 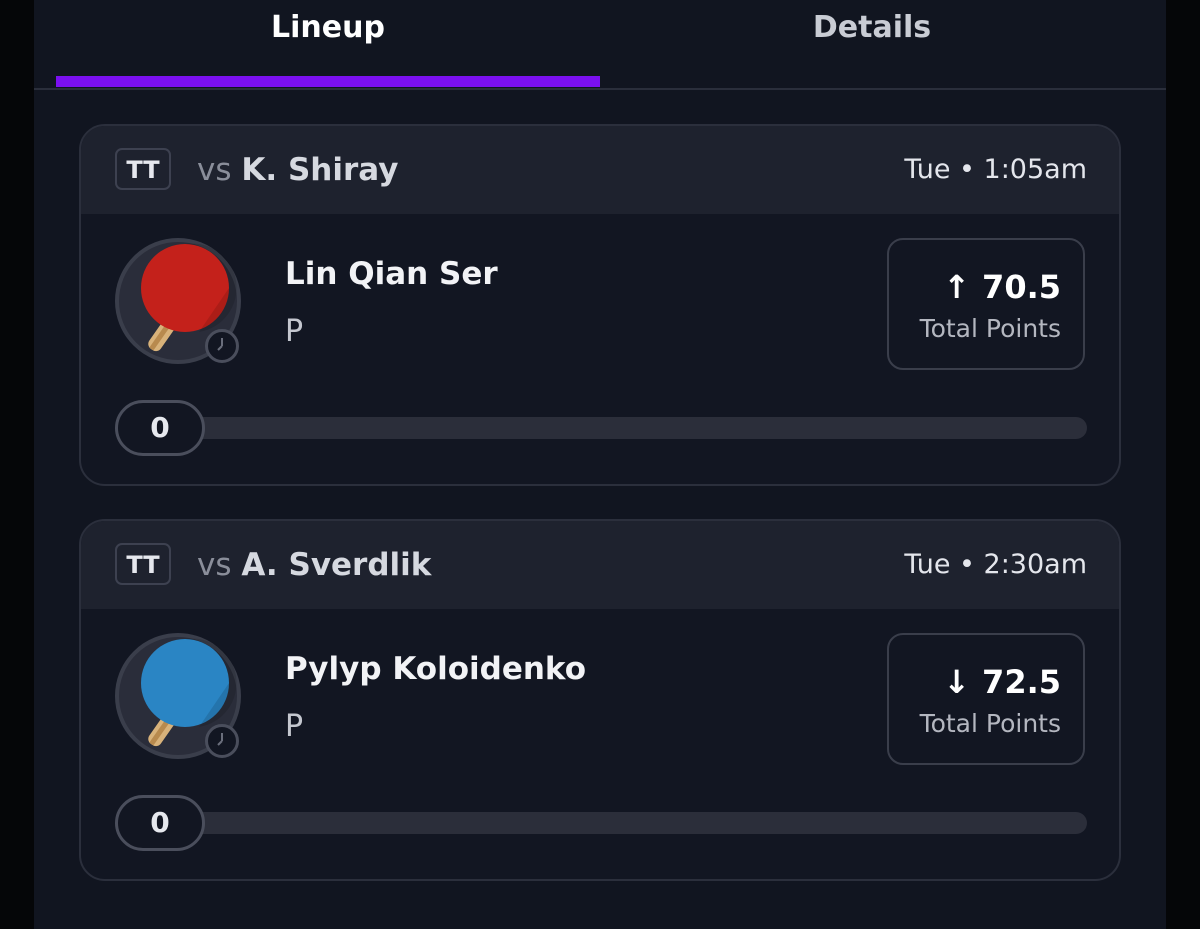 I want to click on player-name: Pylyp Koloidenko, so click(x=436, y=669).